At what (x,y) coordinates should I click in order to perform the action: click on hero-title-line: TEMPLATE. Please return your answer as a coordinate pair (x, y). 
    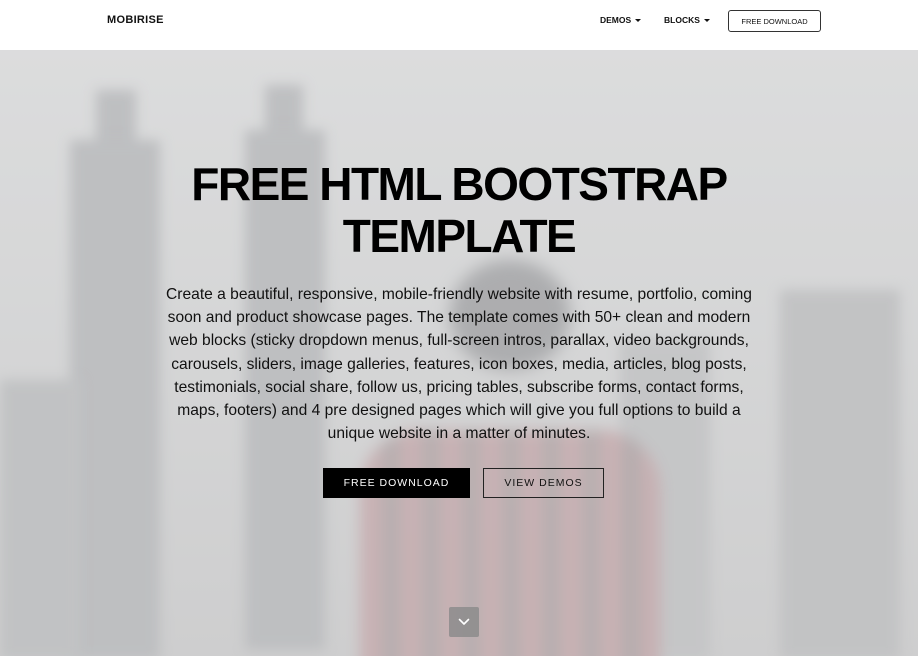
    Looking at the image, I should click on (459, 236).